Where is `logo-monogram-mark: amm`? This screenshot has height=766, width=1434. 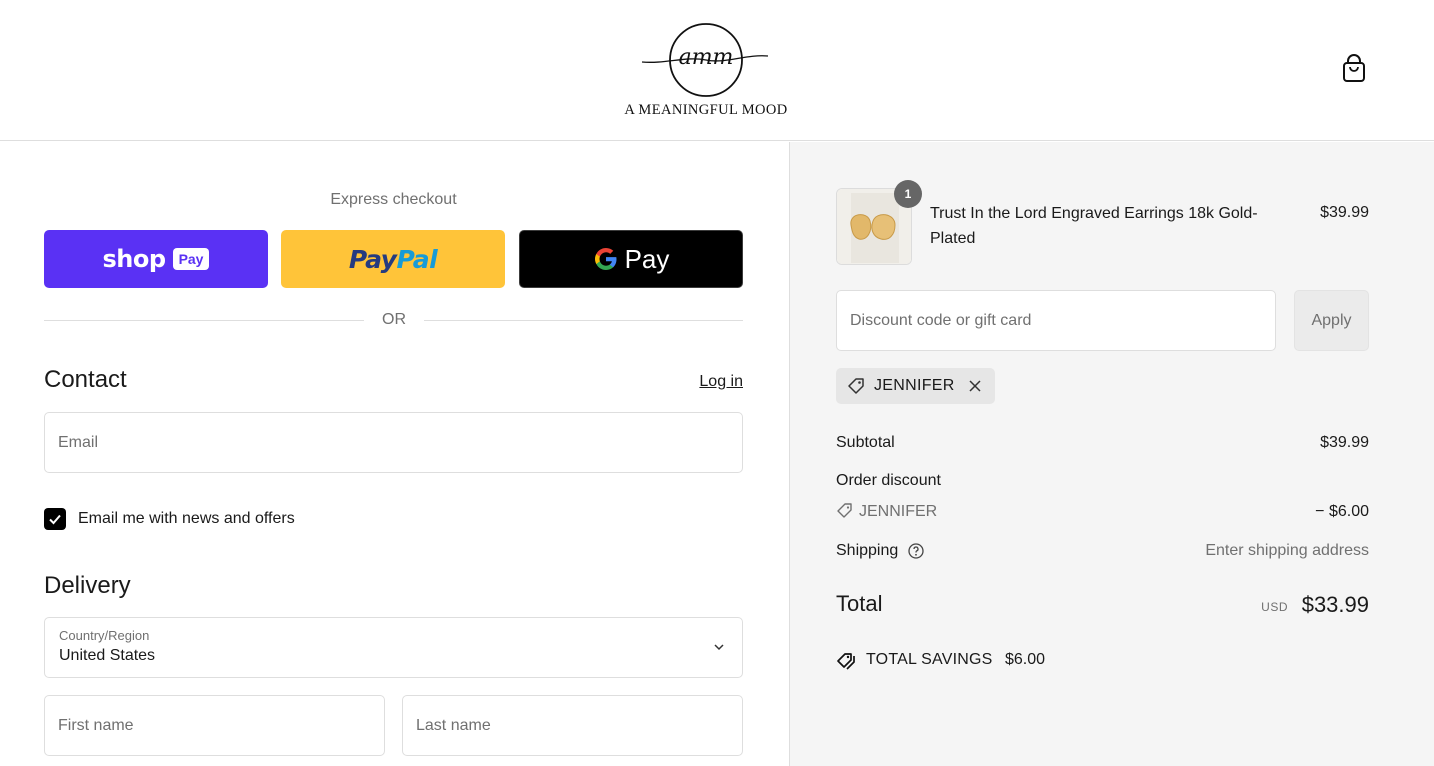
logo-monogram-mark: amm is located at coordinates (705, 60).